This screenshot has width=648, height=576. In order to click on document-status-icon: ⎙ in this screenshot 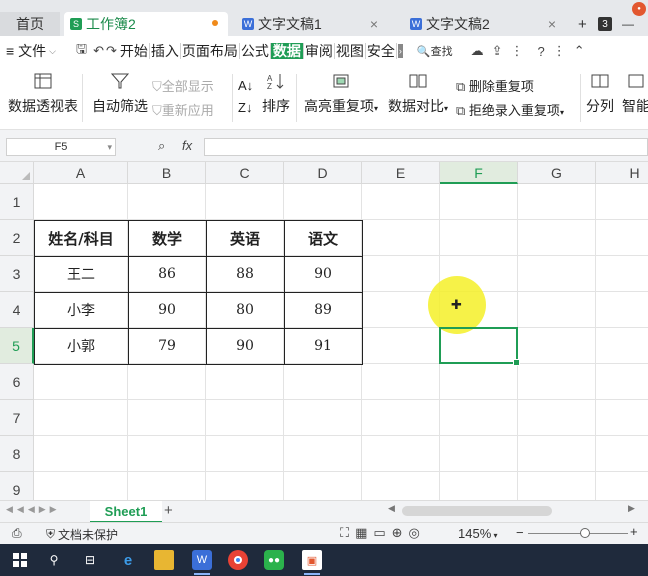, I will do `click(17, 533)`.